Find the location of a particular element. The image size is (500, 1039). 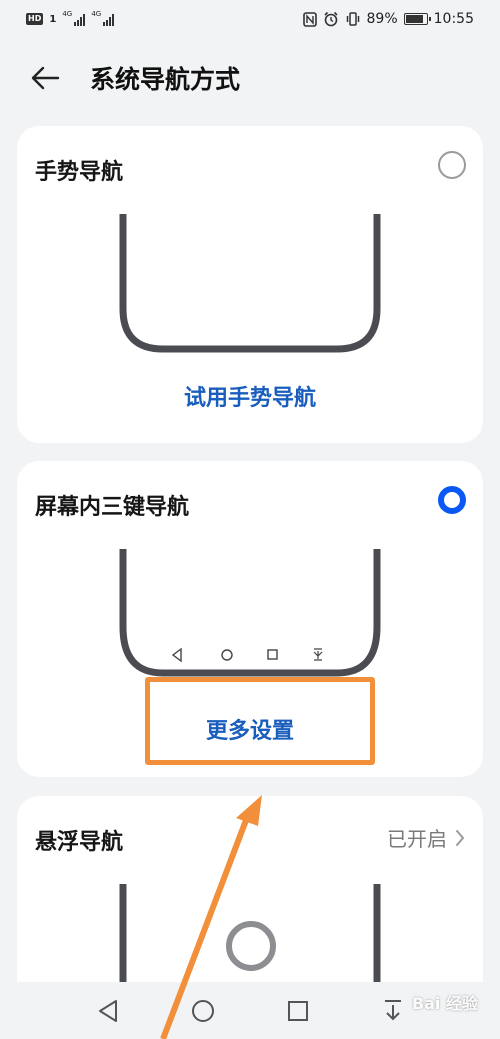

status-right: 89% 10:55 is located at coordinates (388, 19).